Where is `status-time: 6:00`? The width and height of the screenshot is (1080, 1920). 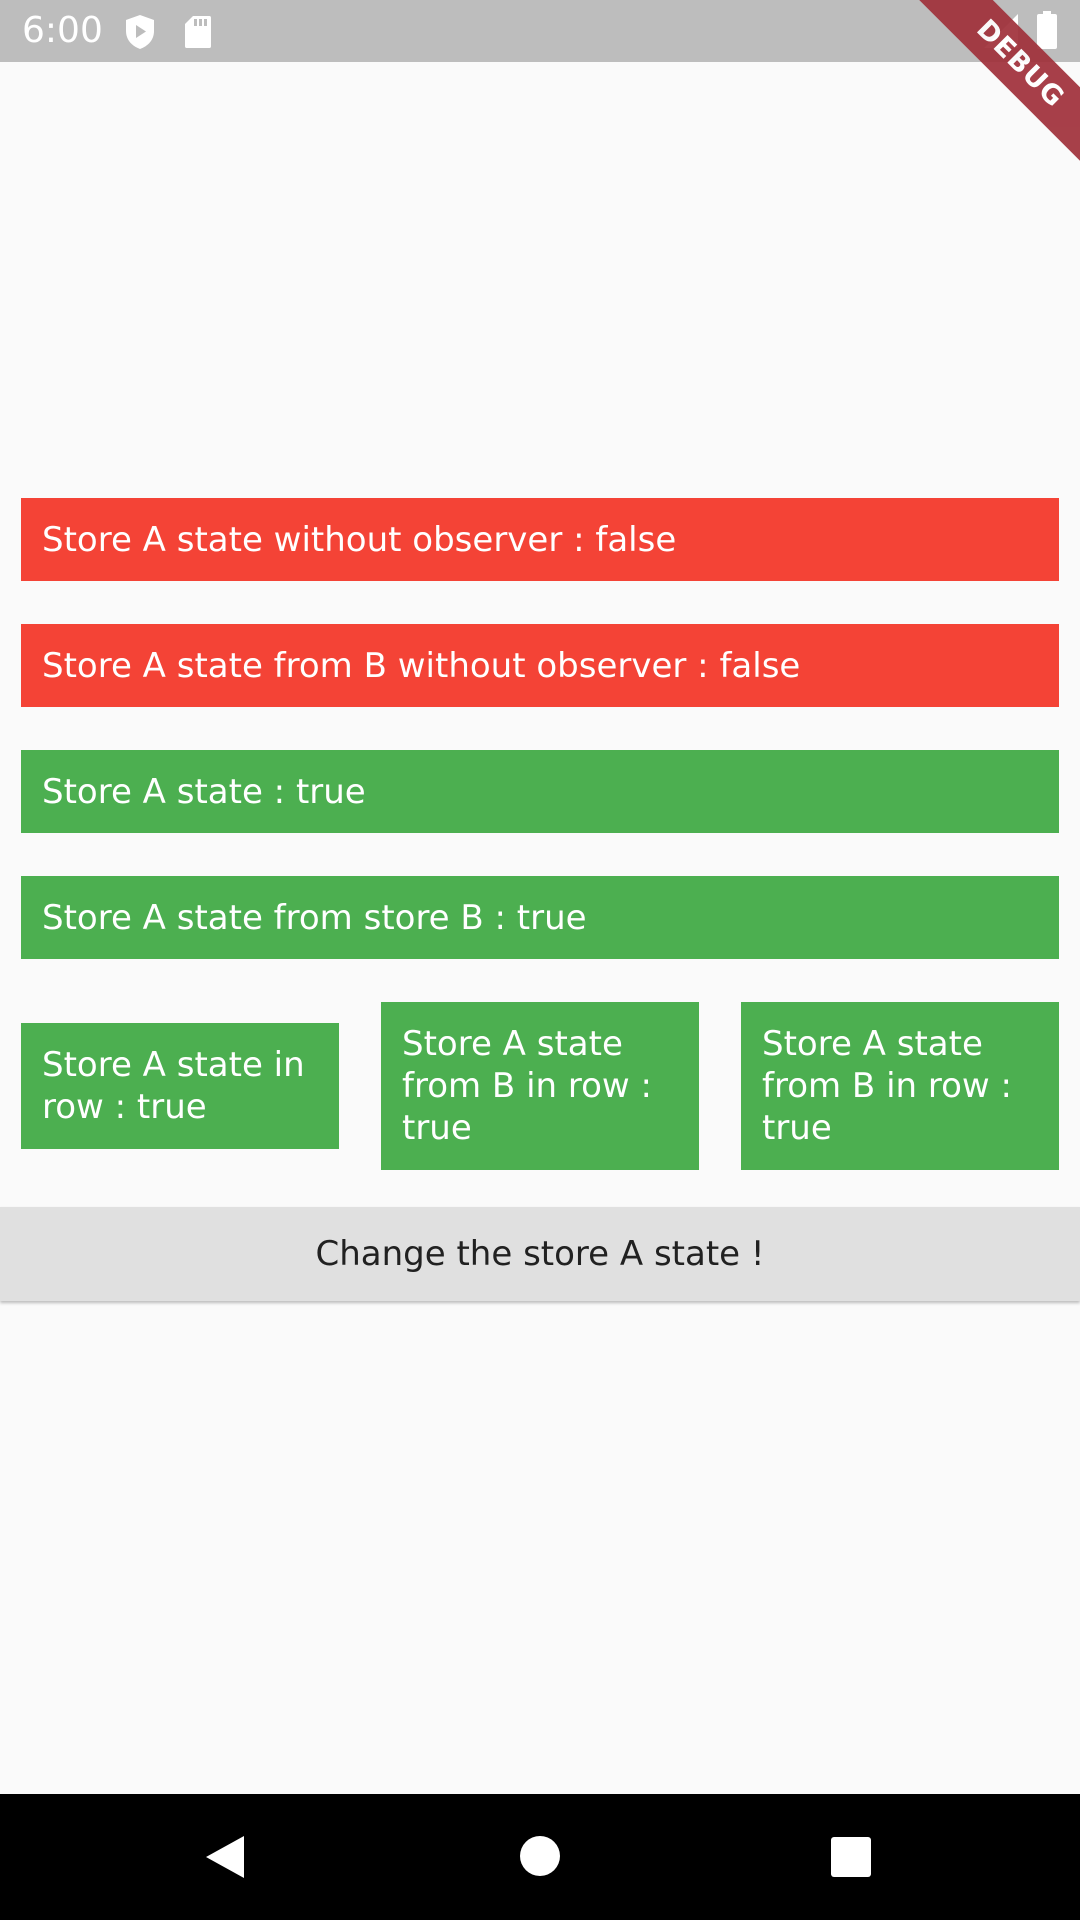
status-time: 6:00 is located at coordinates (62, 30).